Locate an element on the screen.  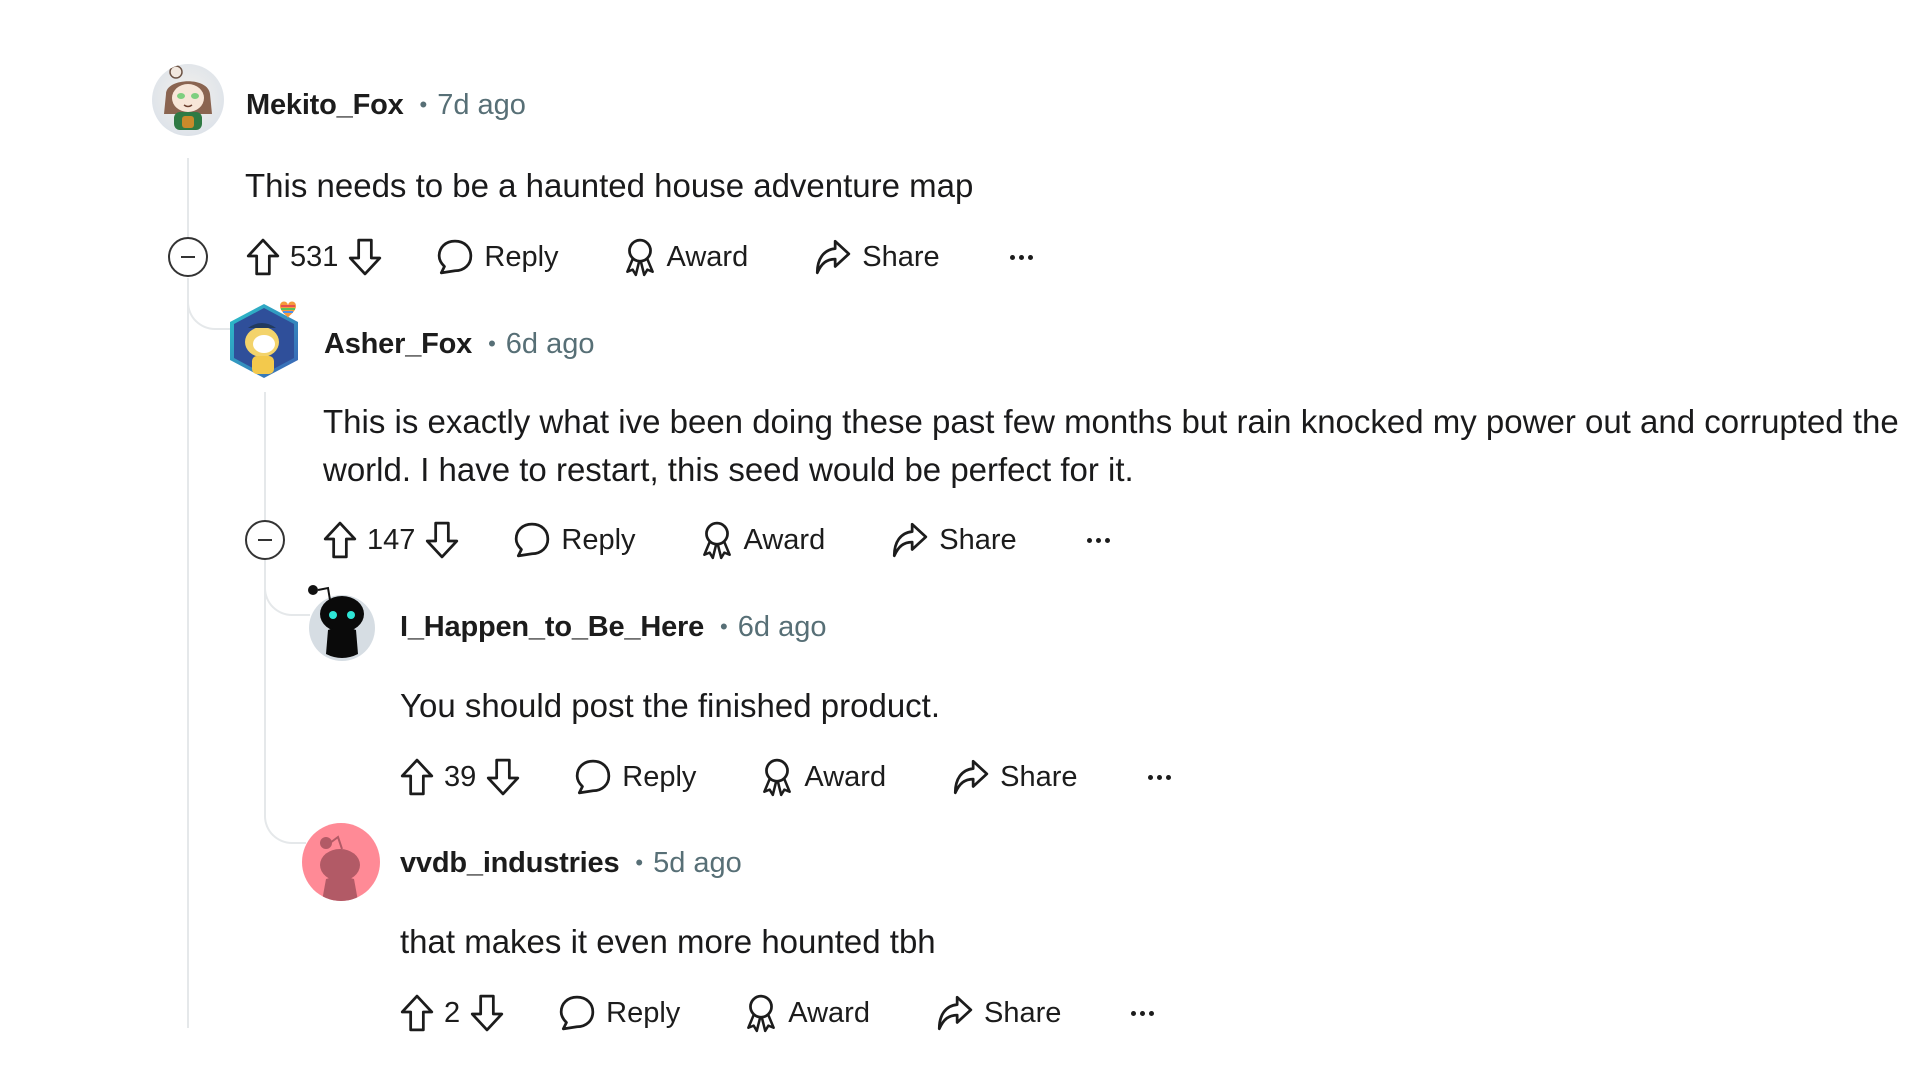
vote-count: 147 is located at coordinates (391, 539).